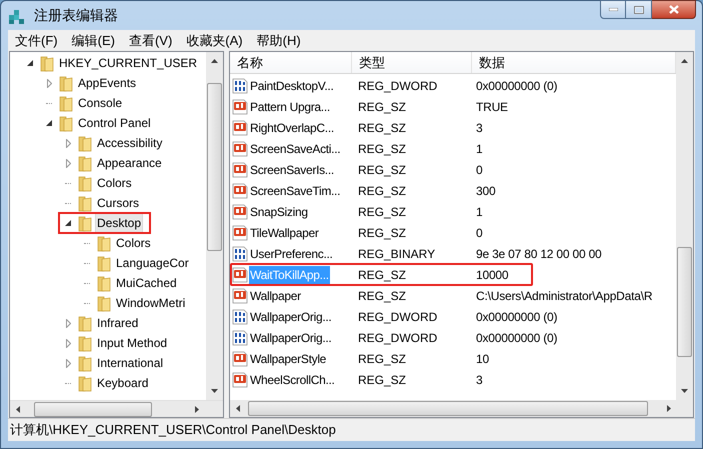 The image size is (703, 449). Describe the element at coordinates (214, 40) in the screenshot. I see `menu-item: 收藏夹(A)` at that location.